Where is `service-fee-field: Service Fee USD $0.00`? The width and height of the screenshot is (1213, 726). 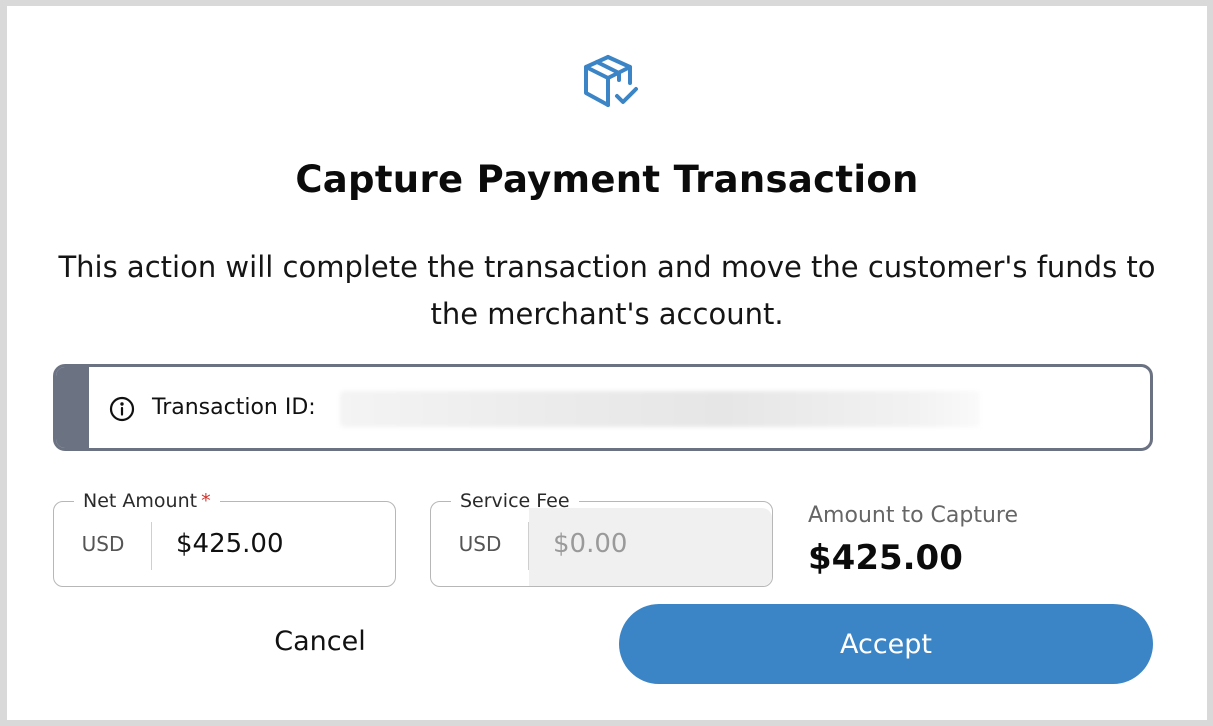
service-fee-field: Service Fee USD $0.00 is located at coordinates (601, 538).